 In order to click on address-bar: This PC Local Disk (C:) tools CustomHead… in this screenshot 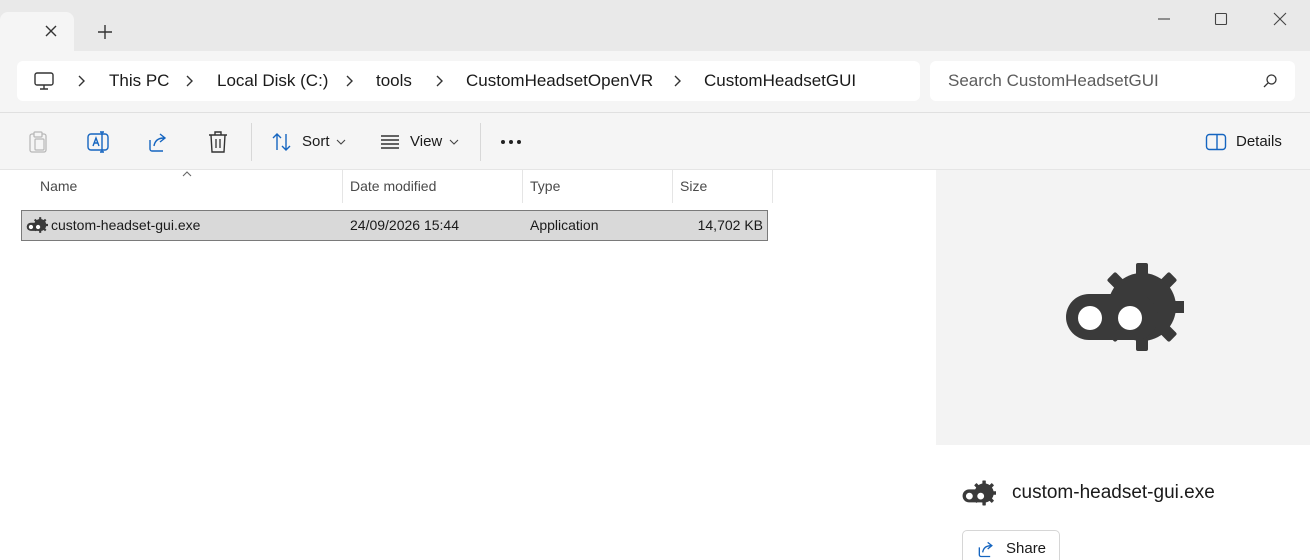, I will do `click(468, 81)`.